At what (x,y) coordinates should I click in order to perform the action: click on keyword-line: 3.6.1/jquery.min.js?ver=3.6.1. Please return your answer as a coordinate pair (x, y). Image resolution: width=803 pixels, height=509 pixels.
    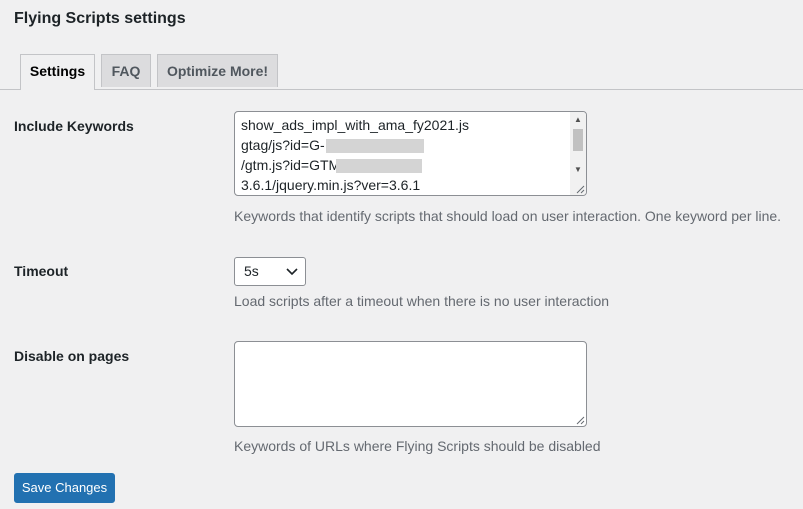
    Looking at the image, I should click on (331, 185).